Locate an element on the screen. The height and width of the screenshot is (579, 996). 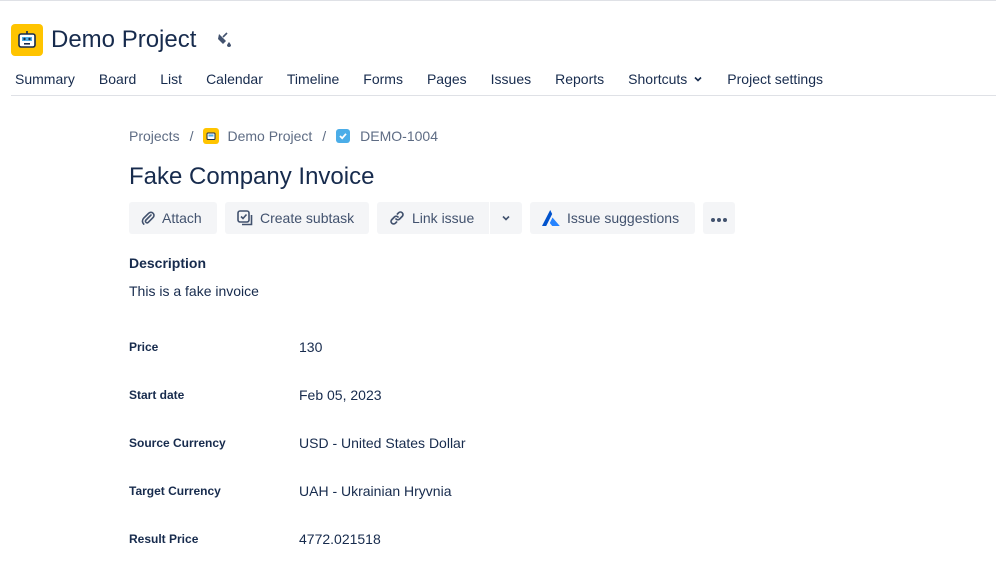
tab-forms: Forms is located at coordinates (383, 79).